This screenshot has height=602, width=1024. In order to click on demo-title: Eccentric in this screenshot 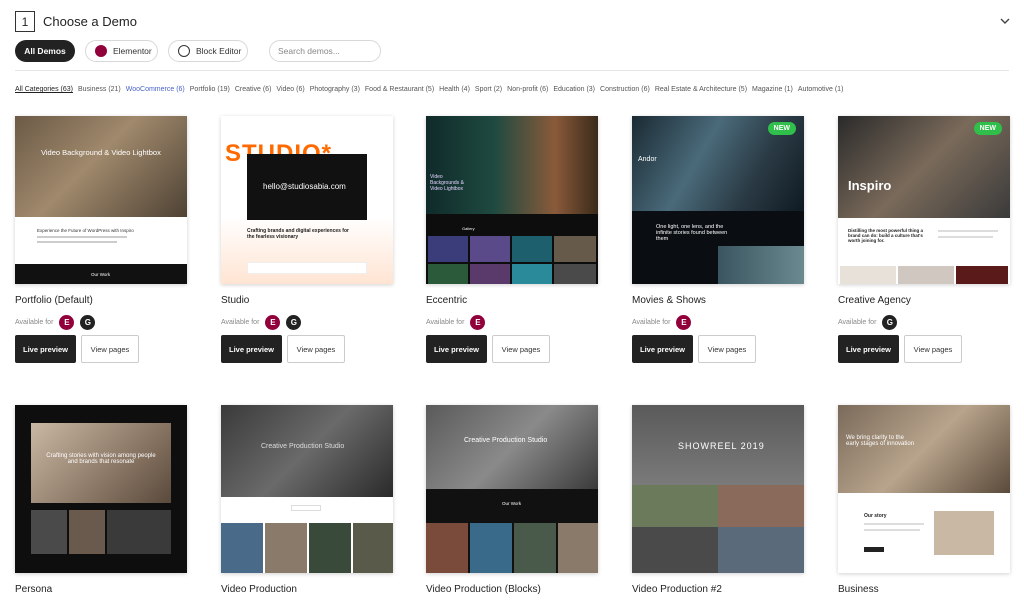, I will do `click(447, 300)`.